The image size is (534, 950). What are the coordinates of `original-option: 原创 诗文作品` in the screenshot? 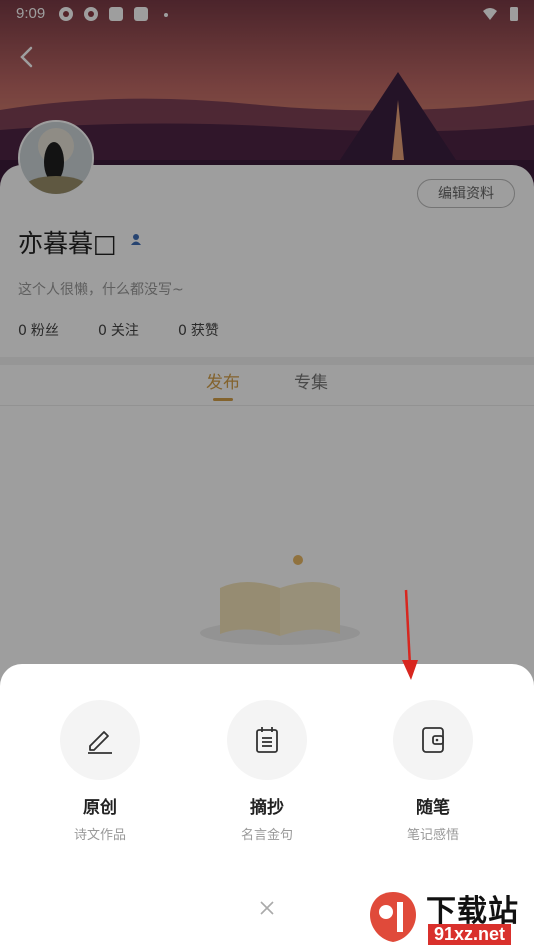 It's located at (100, 771).